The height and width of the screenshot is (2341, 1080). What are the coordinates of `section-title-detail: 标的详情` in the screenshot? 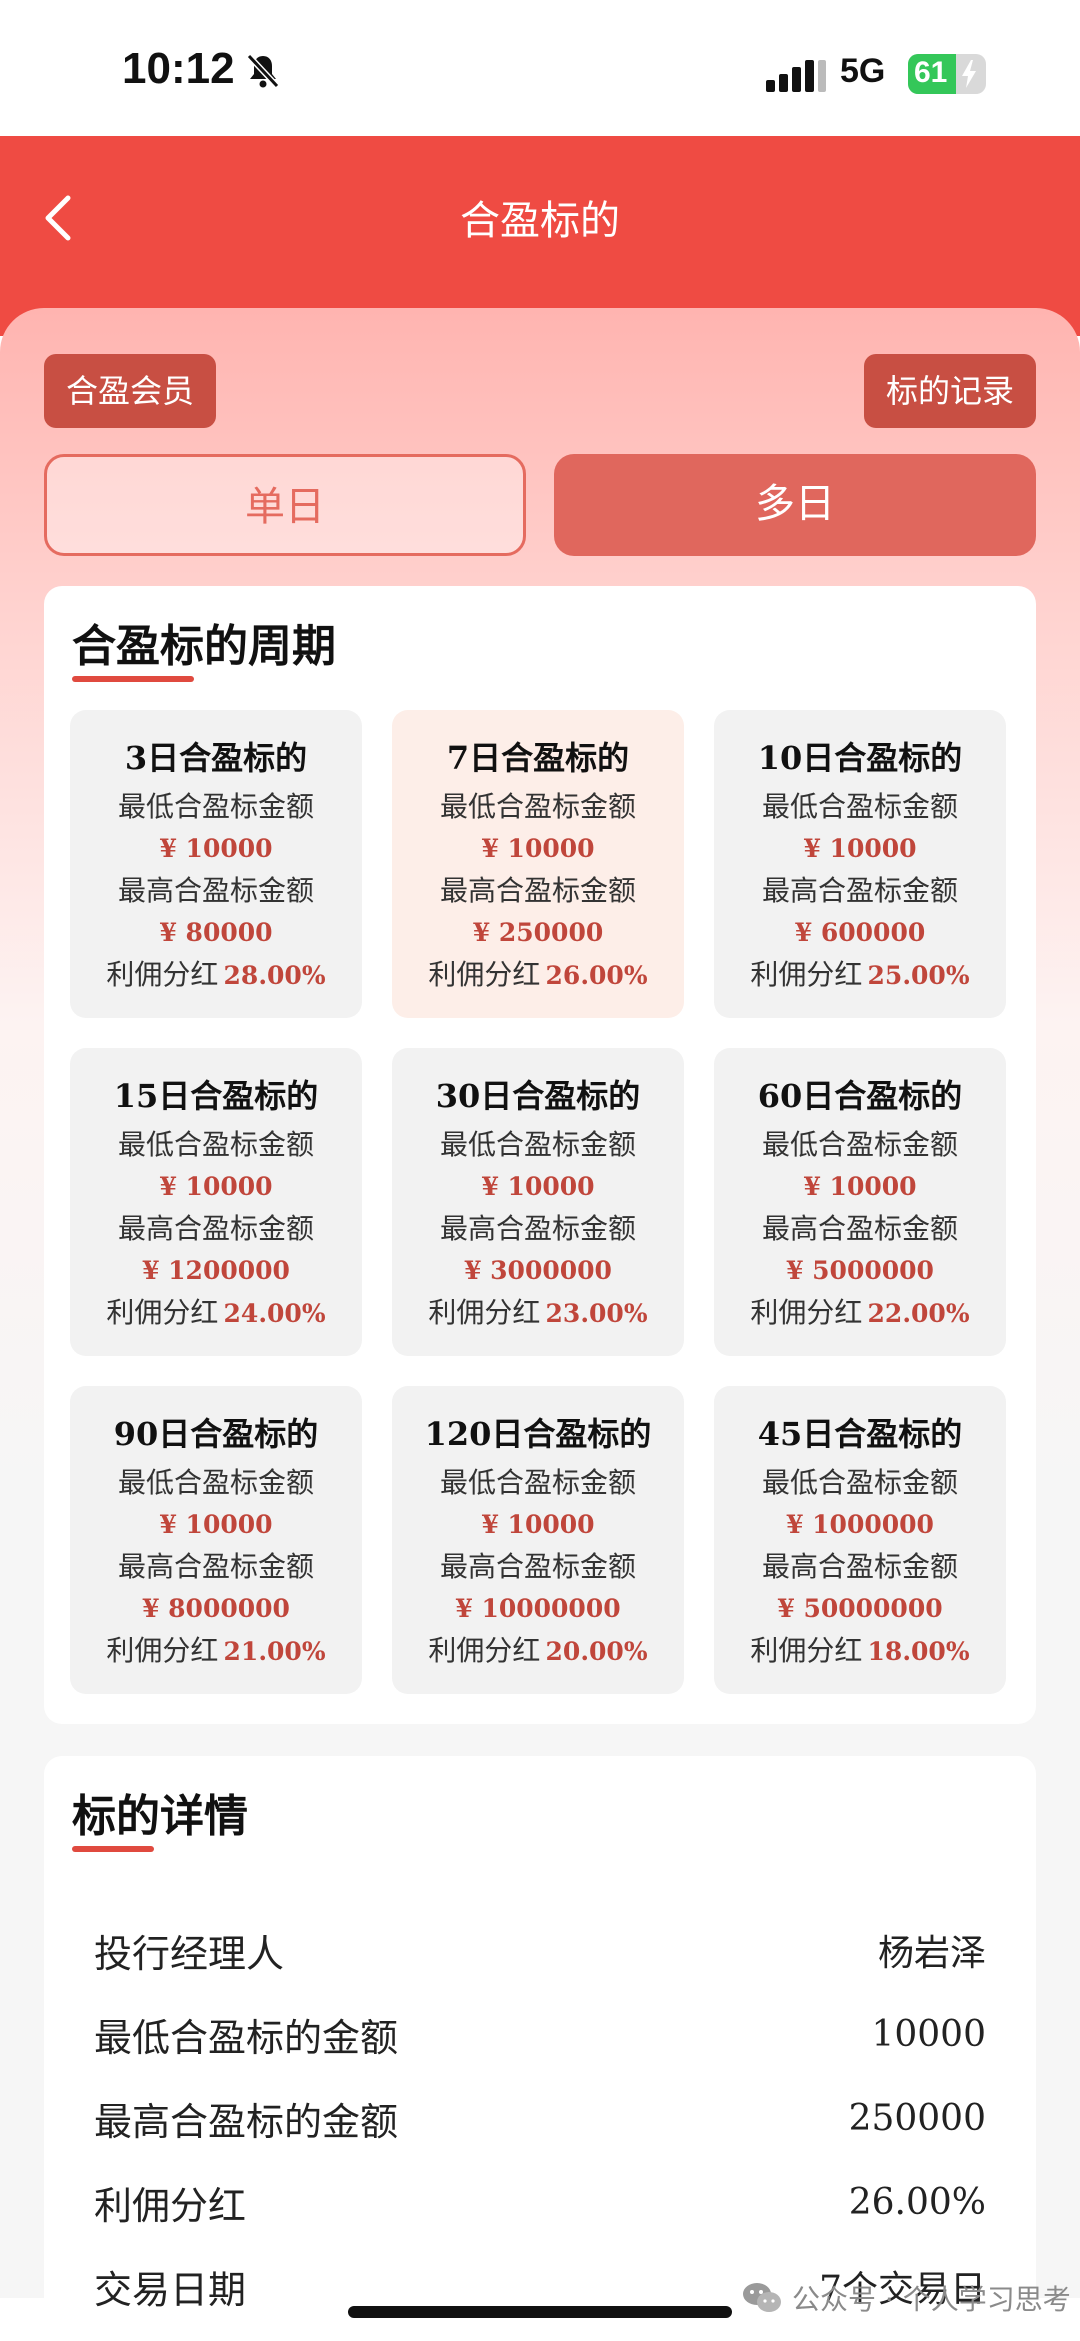 It's located at (160, 1816).